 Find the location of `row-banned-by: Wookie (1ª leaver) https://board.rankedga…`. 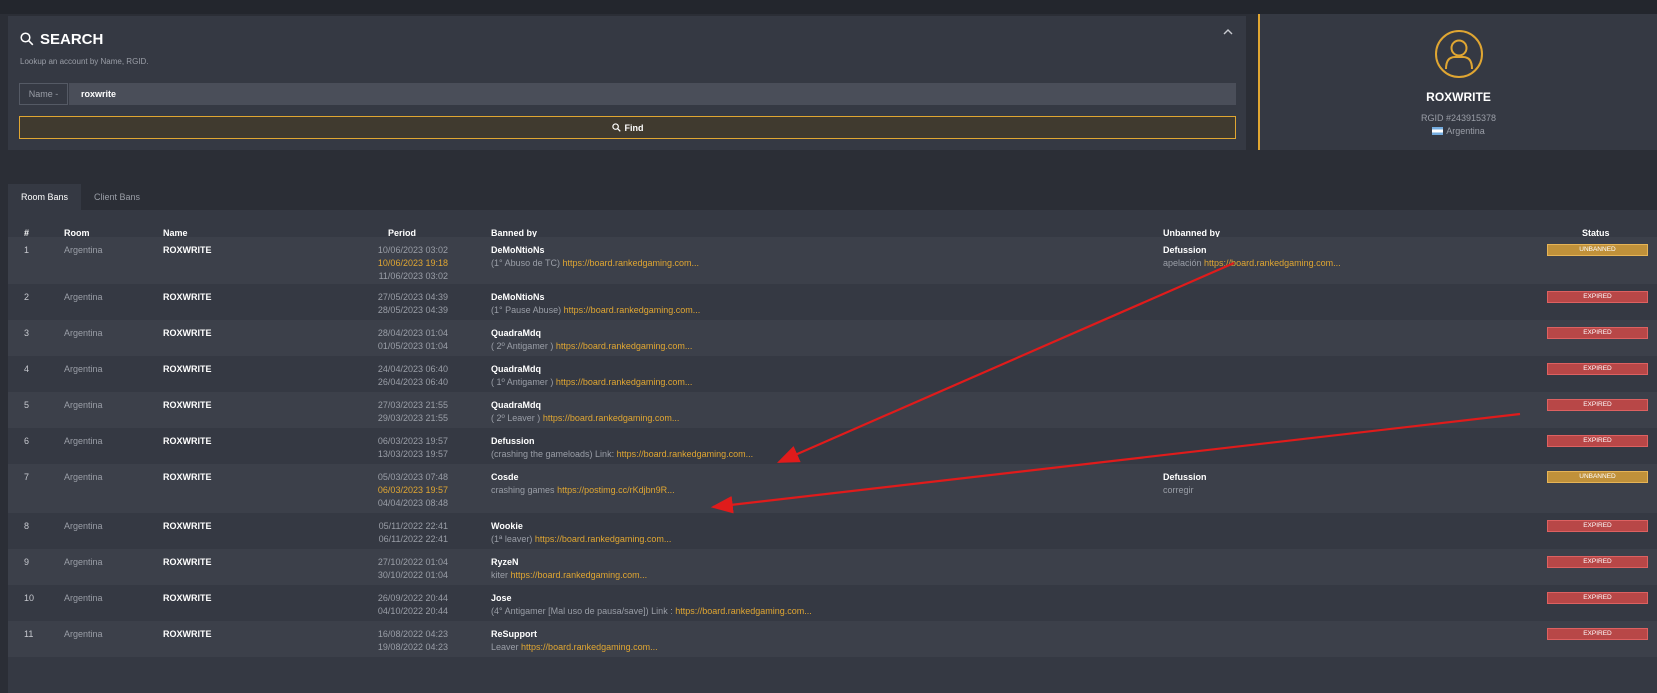

row-banned-by: Wookie (1ª leaver) https://board.rankedga… is located at coordinates (581, 533).